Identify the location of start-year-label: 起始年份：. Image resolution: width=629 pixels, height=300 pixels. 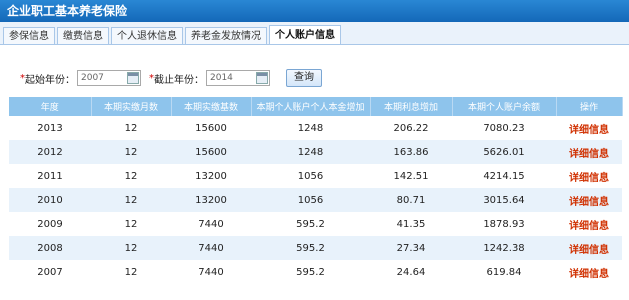
(50, 80).